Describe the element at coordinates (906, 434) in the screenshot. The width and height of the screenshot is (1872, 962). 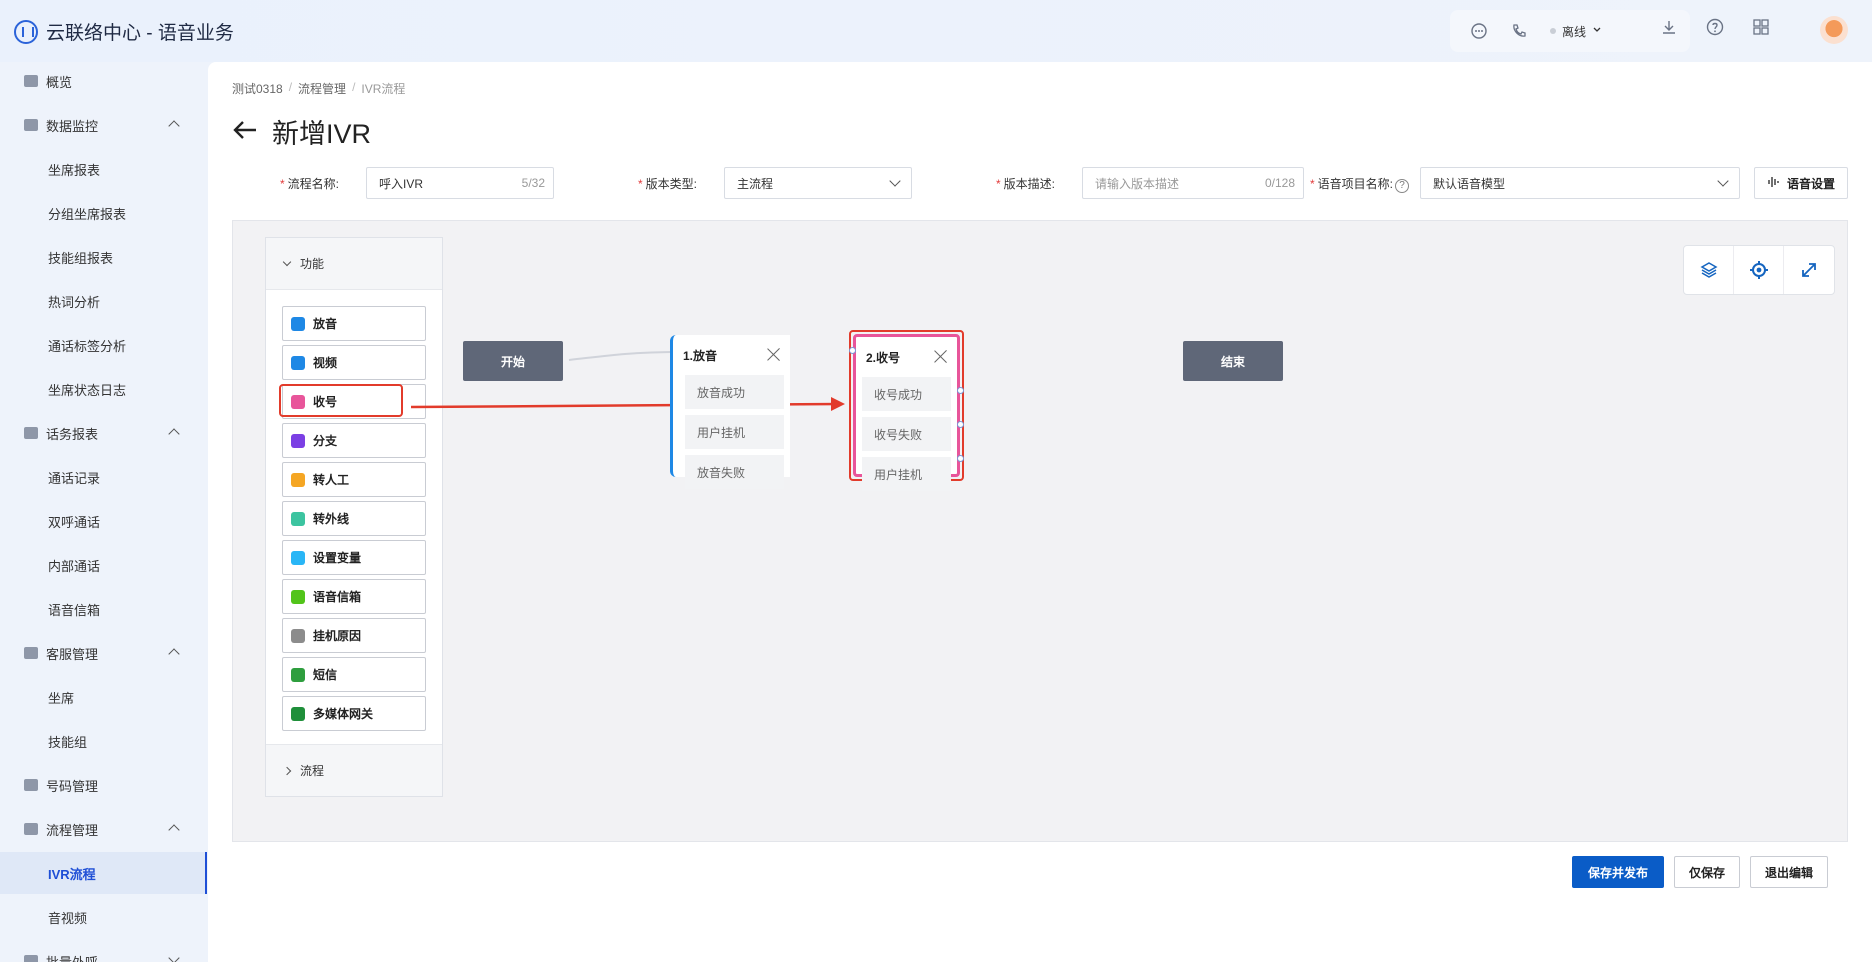
I see `node-option: 收号失败` at that location.